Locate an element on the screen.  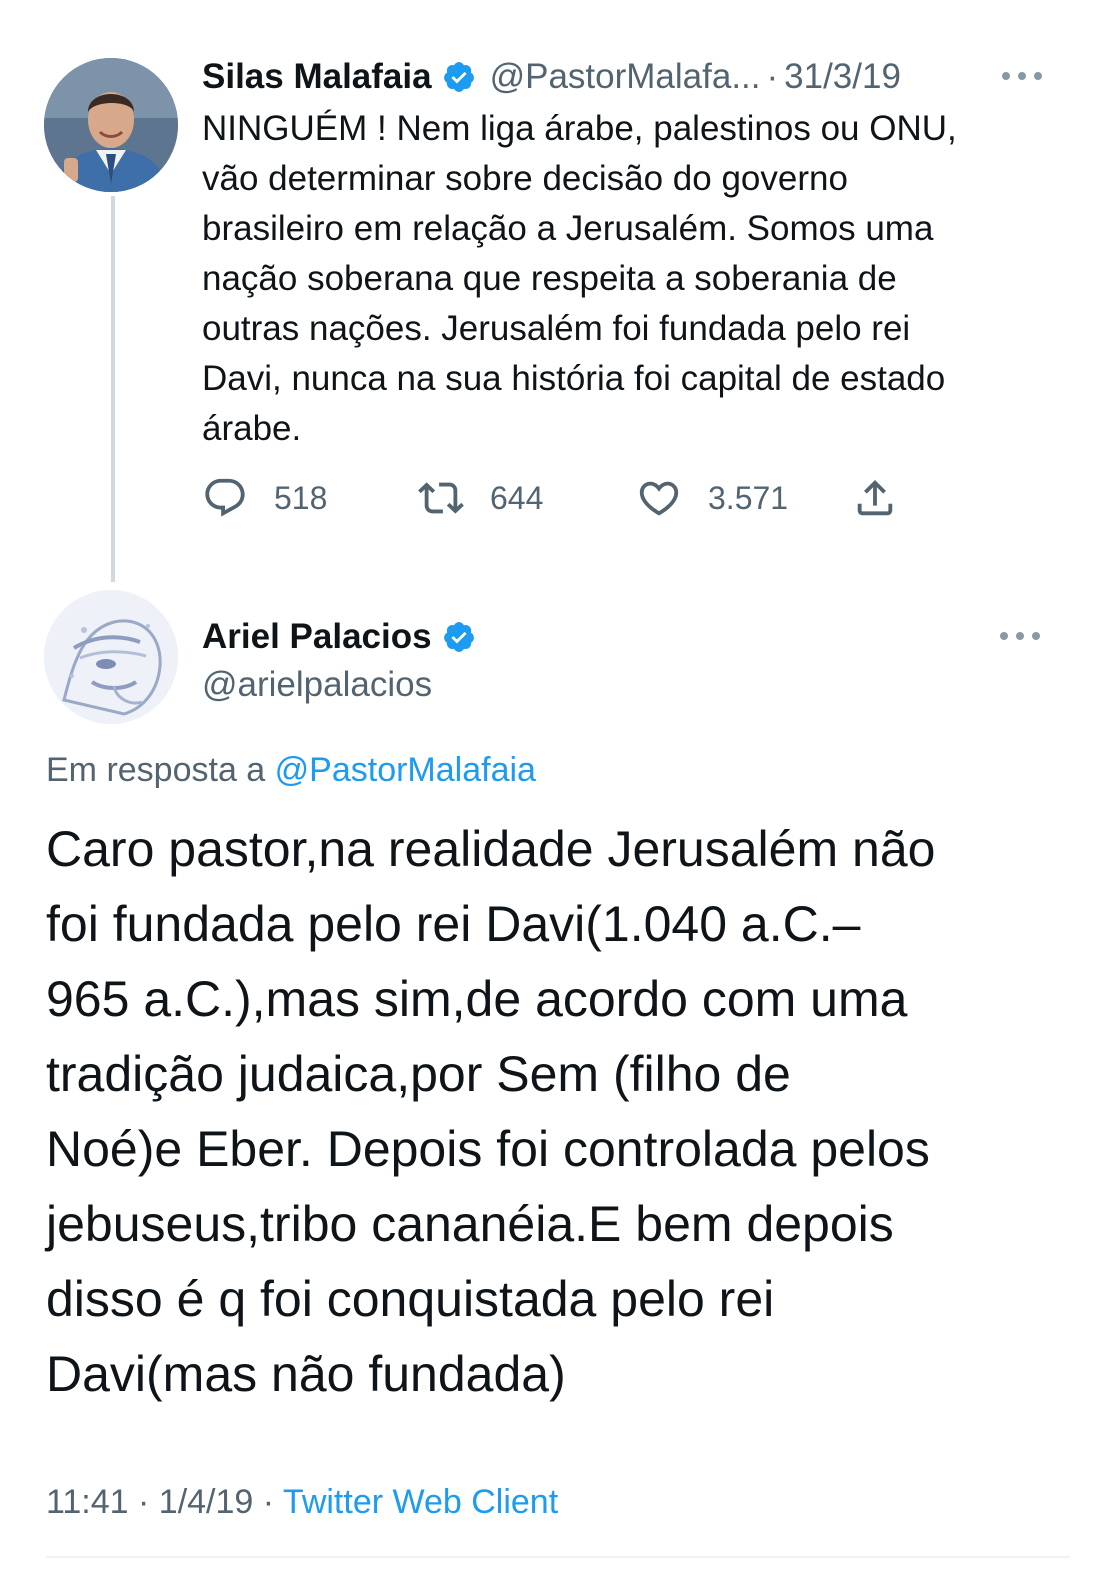
avatar-illustration-icon is located at coordinates (111, 657).